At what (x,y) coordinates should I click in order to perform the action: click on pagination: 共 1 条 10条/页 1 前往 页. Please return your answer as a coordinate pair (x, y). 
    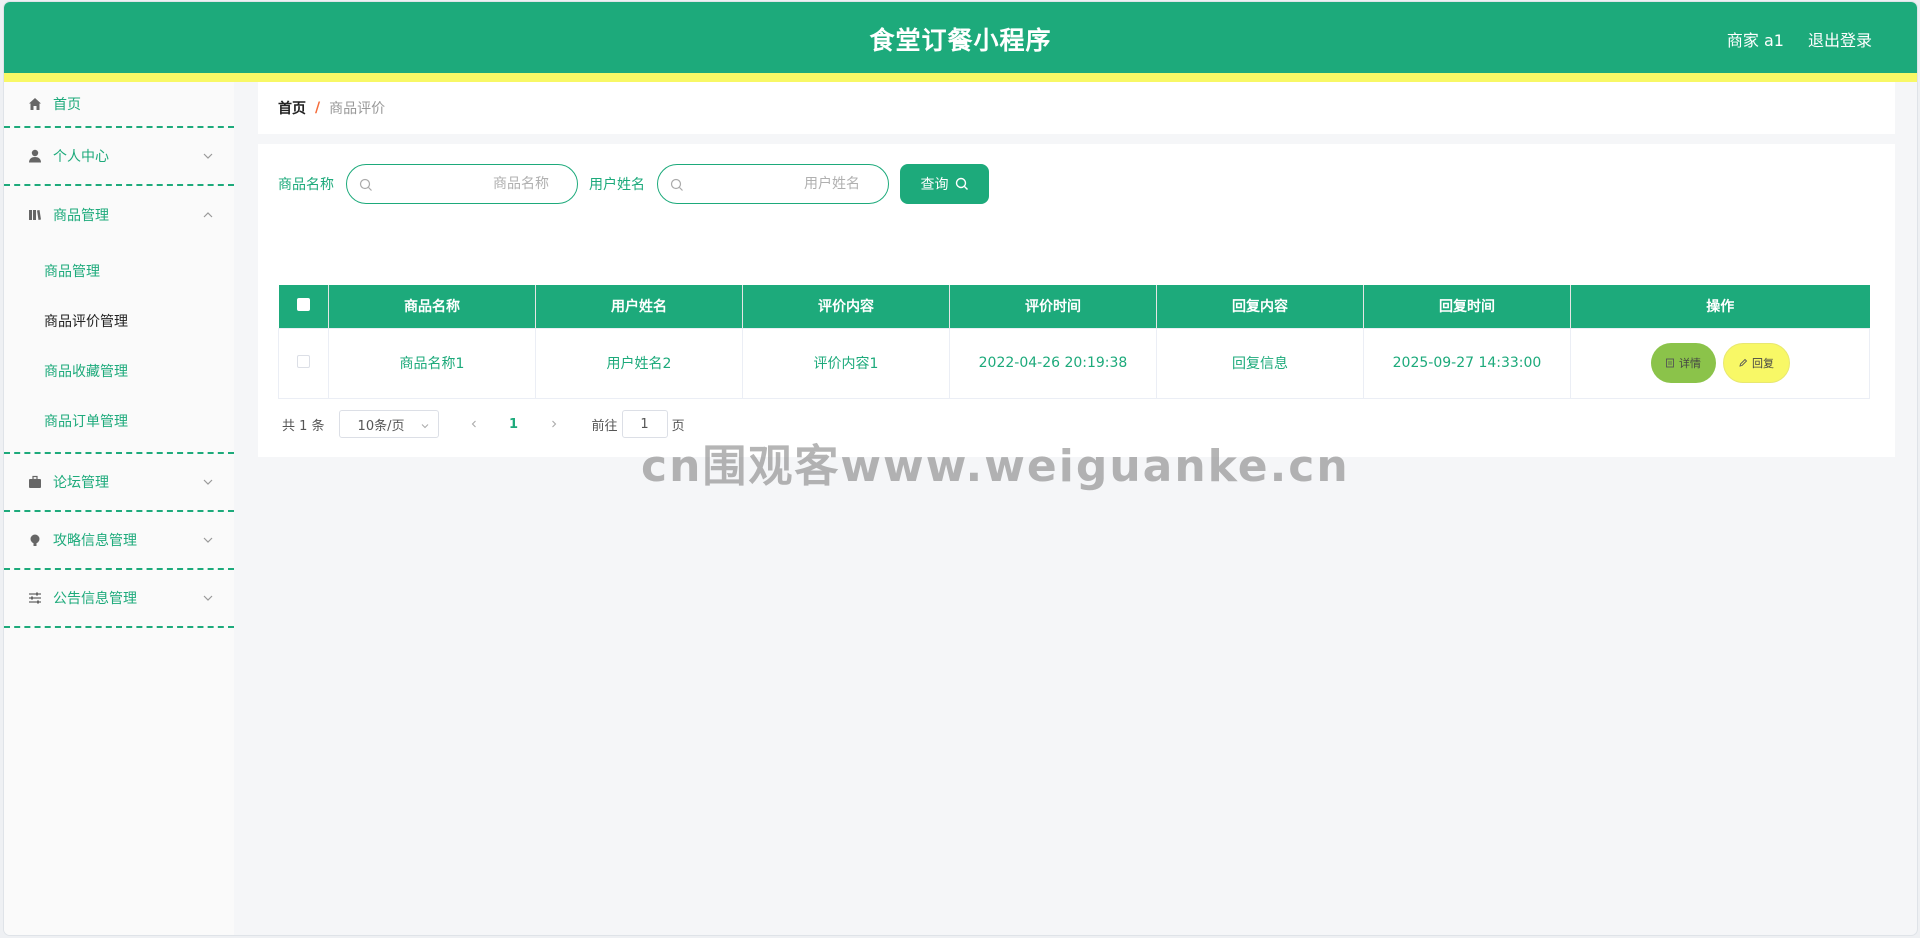
    Looking at the image, I should click on (483, 424).